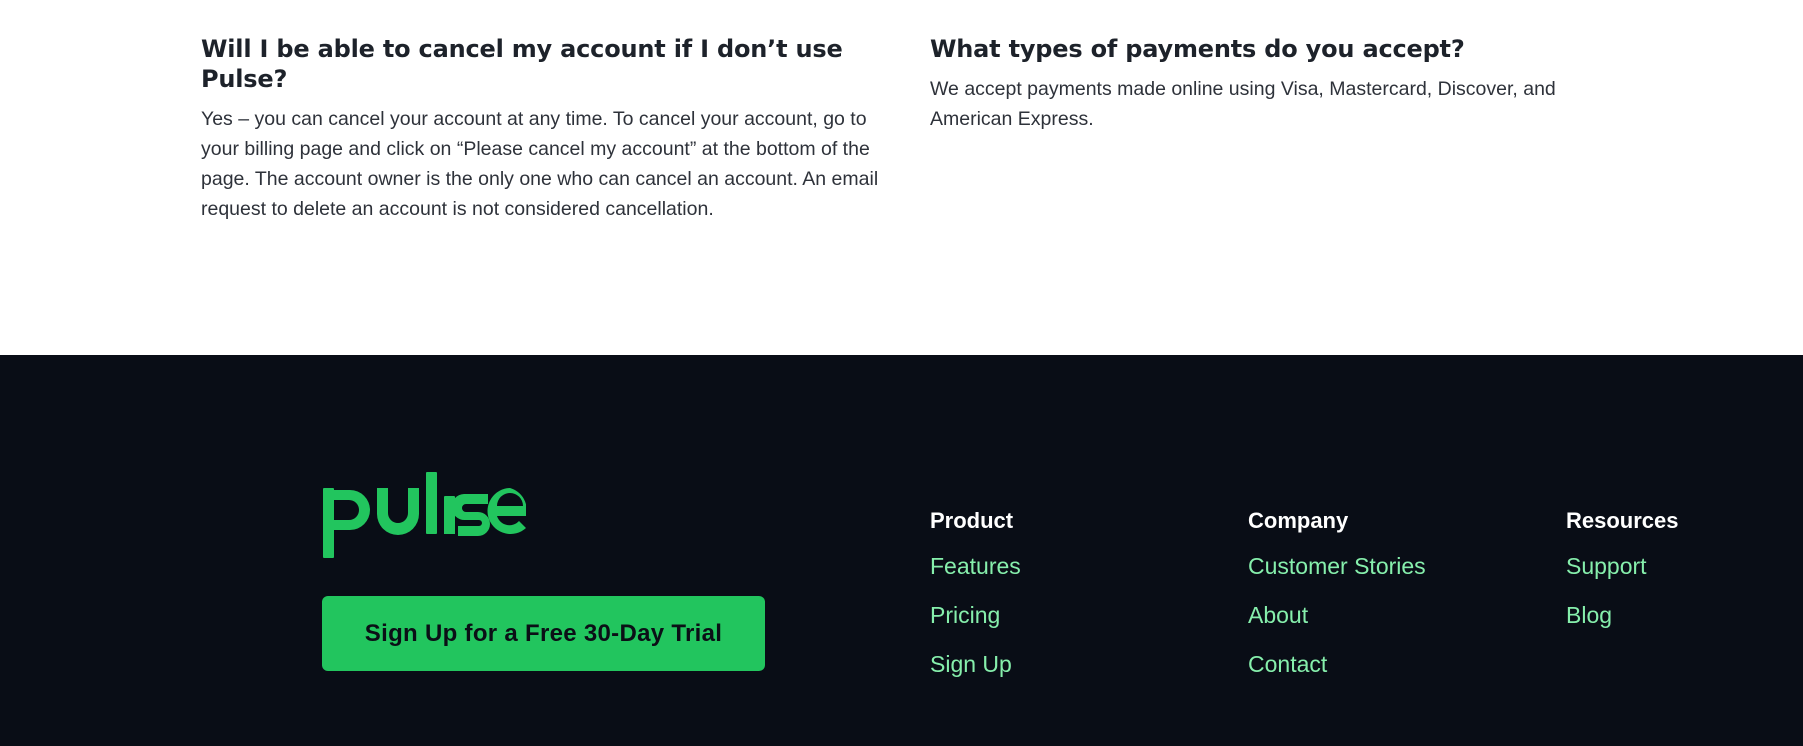 Image resolution: width=1803 pixels, height=746 pixels. What do you see at coordinates (972, 520) in the screenshot?
I see `footer-column-heading: Product` at bounding box center [972, 520].